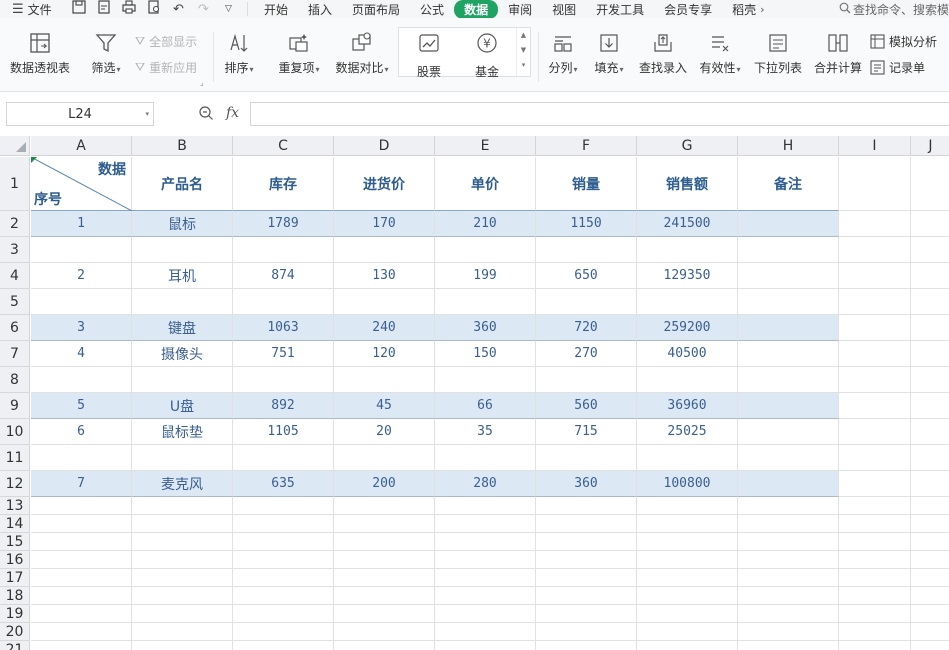  I want to click on text-to-columns-button: 分列▾, so click(563, 54).